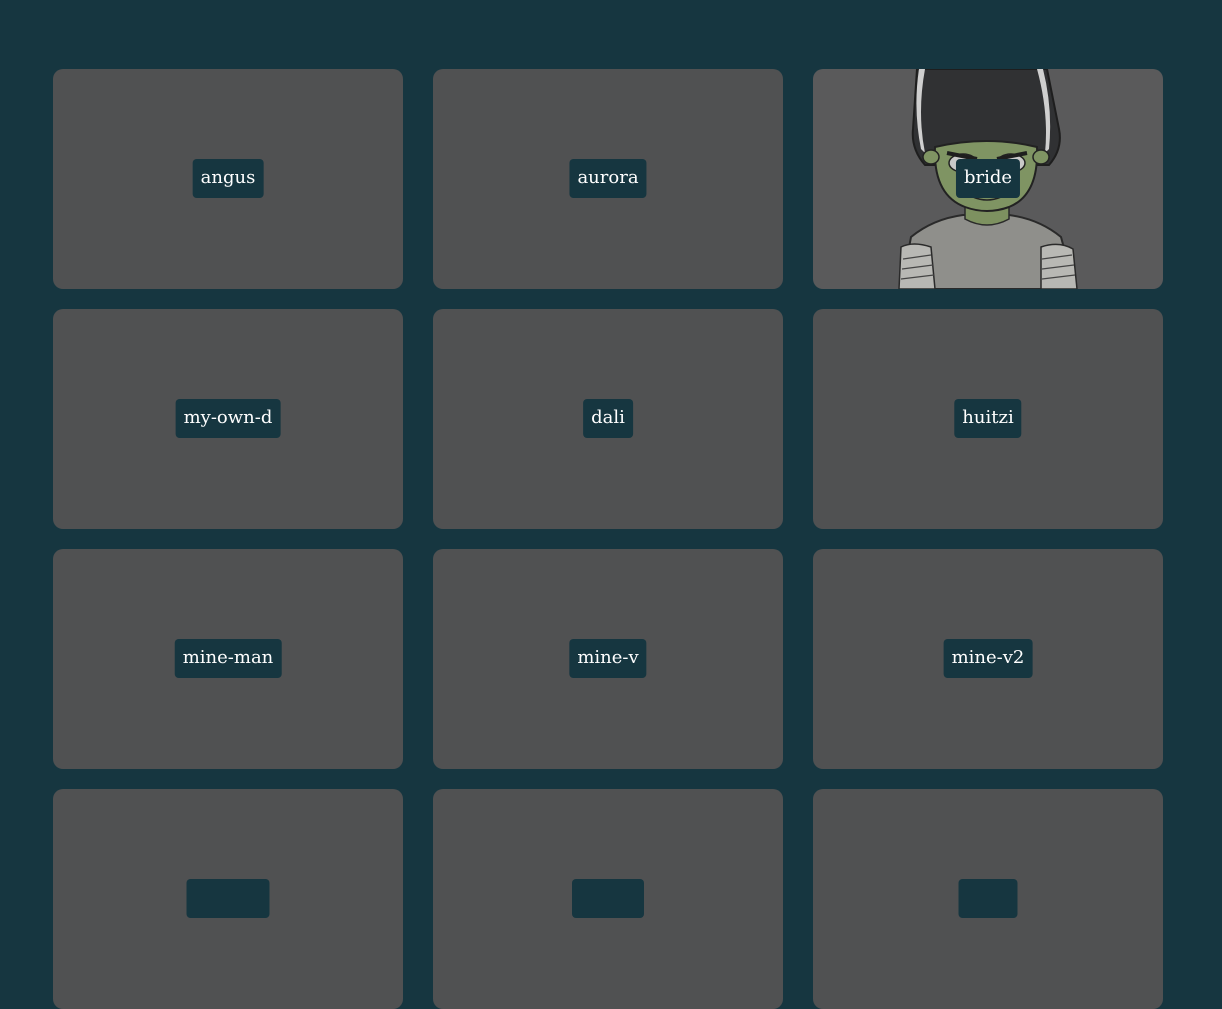 This screenshot has width=1222, height=1009. I want to click on card-huitzi: huitzi, so click(988, 419).